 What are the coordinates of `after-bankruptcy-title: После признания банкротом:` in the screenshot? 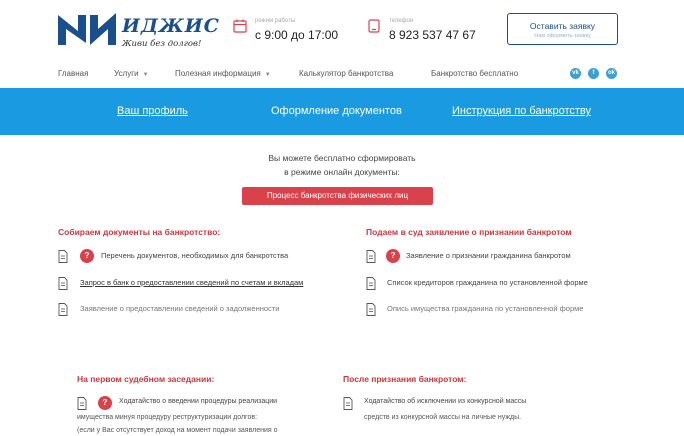 It's located at (405, 379).